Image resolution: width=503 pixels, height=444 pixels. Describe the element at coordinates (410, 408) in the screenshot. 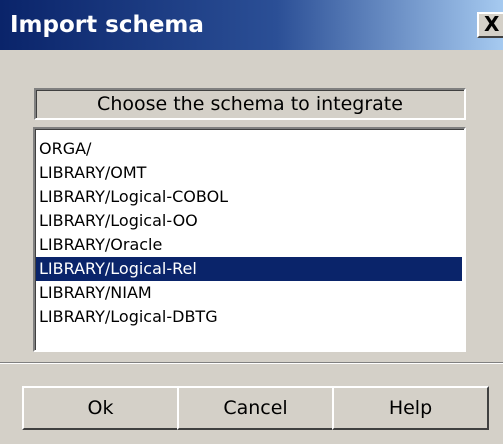

I see `help-button: Help` at that location.